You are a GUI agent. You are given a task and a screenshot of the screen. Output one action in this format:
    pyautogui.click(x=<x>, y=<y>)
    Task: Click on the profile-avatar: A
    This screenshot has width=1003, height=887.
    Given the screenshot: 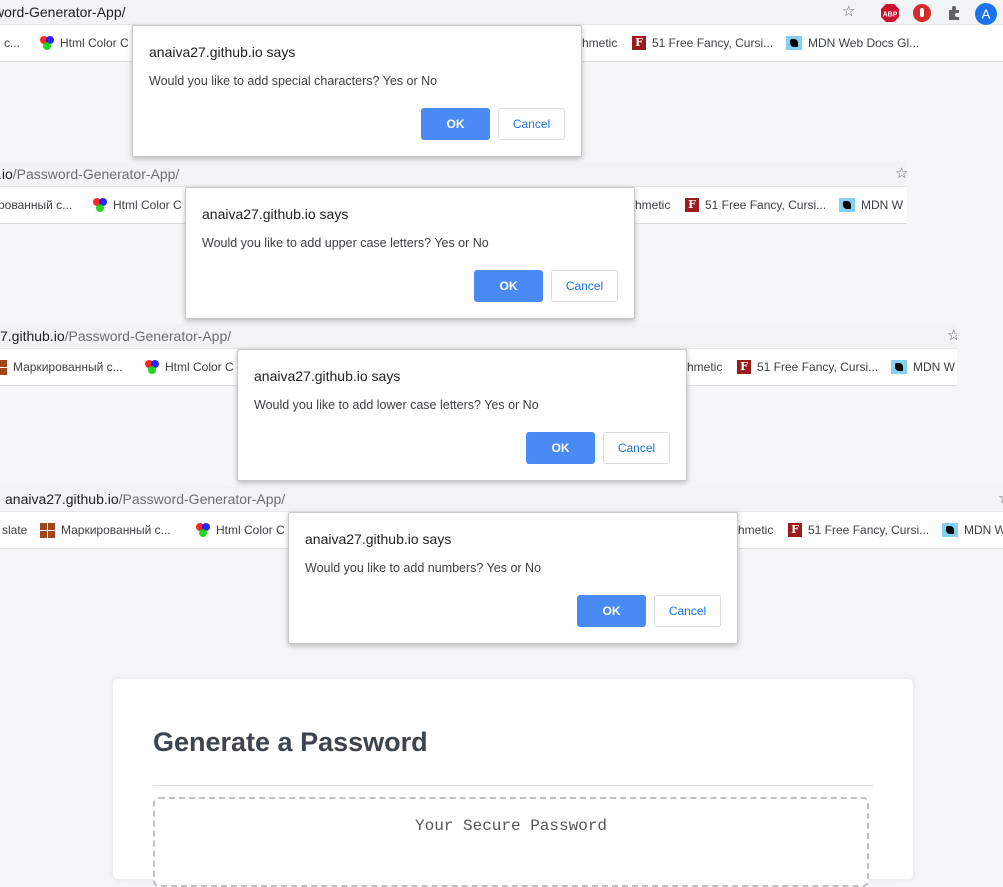 What is the action you would take?
    pyautogui.click(x=986, y=14)
    